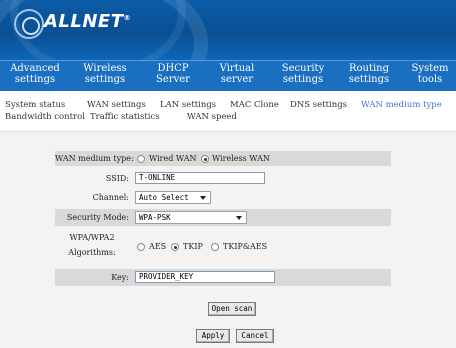  What do you see at coordinates (35, 105) in the screenshot?
I see `subnav-system-status: System status` at bounding box center [35, 105].